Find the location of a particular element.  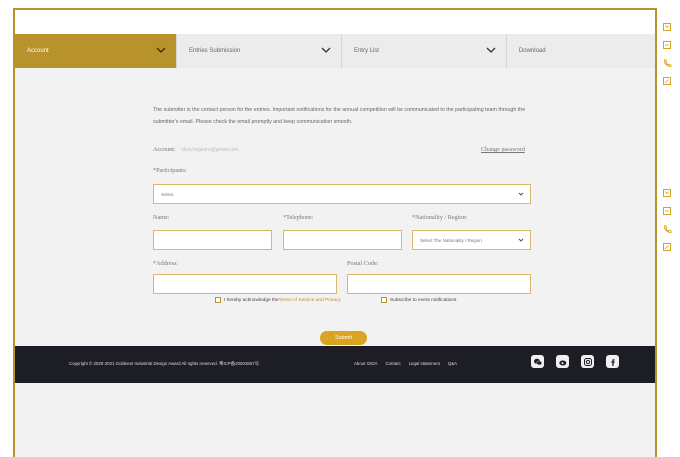

nationality-select: Select The Nationality / Region is located at coordinates (471, 240).